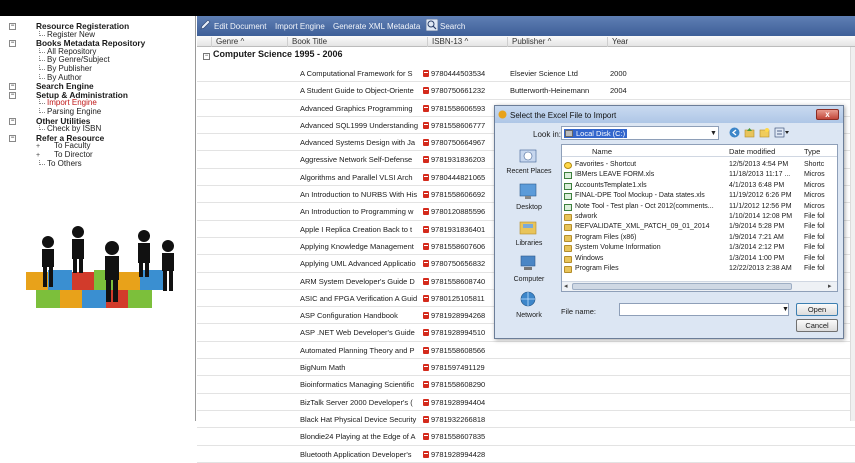 Image resolution: width=855 pixels, height=463 pixels. I want to click on type-column-header: Type, so click(812, 151).